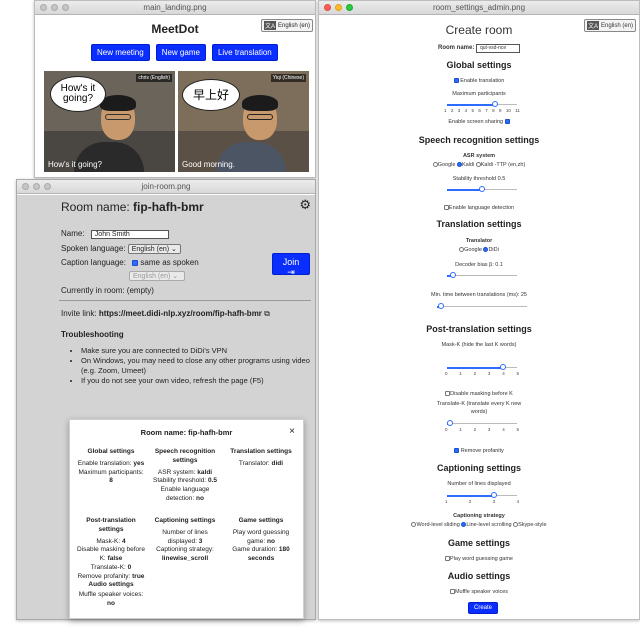 The width and height of the screenshot is (640, 639). I want to click on setting-label: Maximum participants:, so click(111, 472).